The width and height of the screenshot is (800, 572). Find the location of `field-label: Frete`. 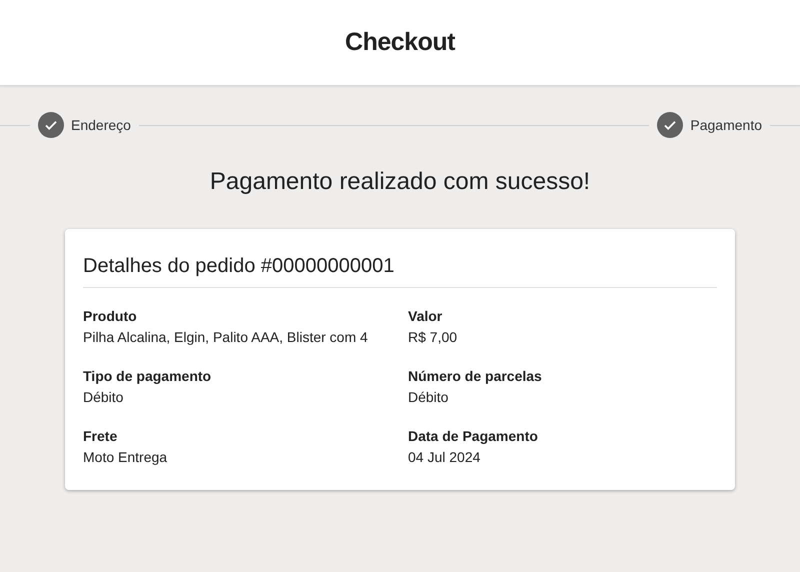

field-label: Frete is located at coordinates (100, 436).